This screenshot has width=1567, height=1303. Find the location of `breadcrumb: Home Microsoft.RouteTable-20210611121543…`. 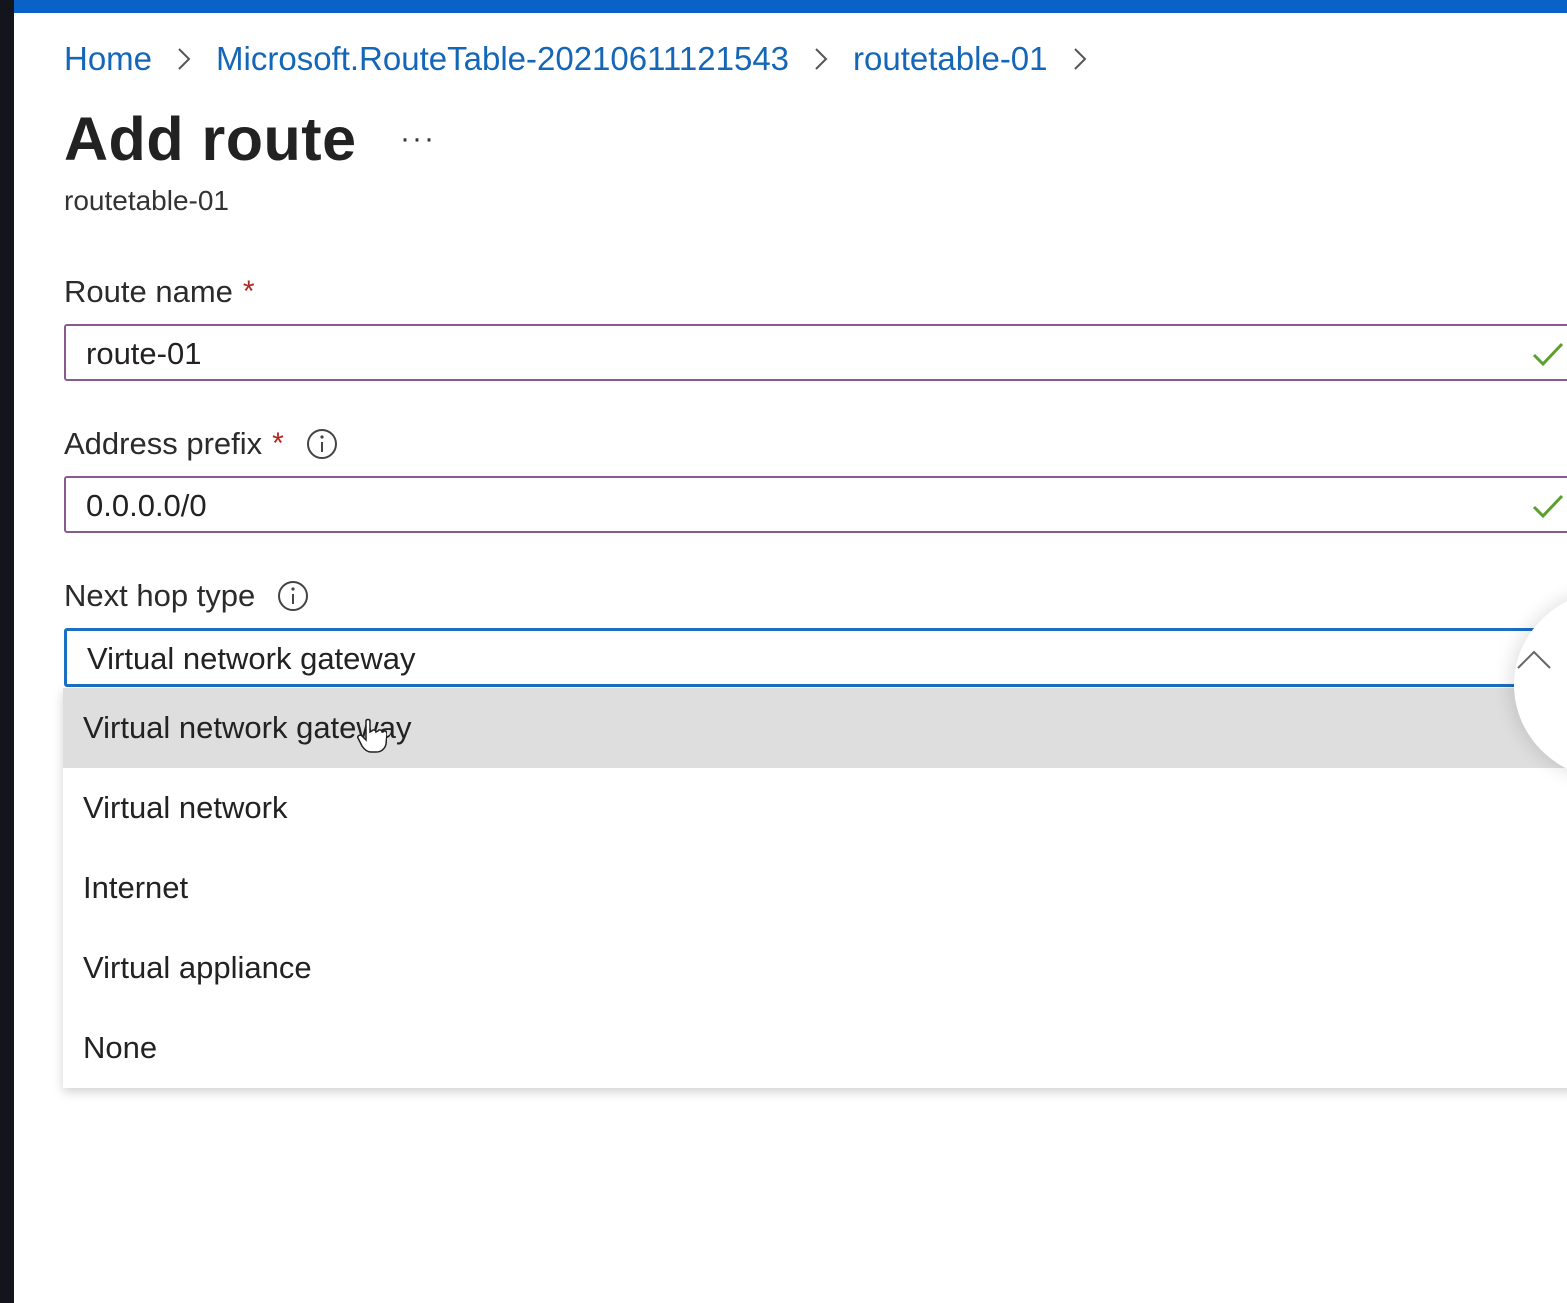

breadcrumb: Home Microsoft.RouteTable-20210611121543… is located at coordinates (588, 59).